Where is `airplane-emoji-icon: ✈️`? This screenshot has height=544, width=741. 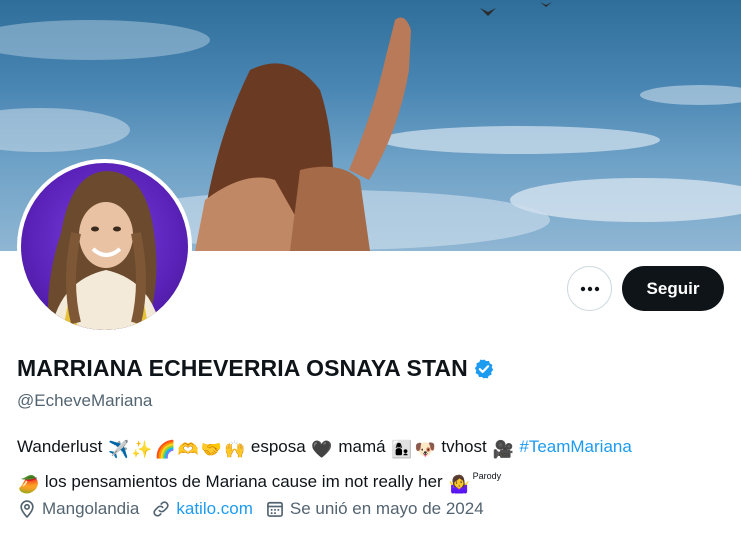 airplane-emoji-icon: ✈️ is located at coordinates (119, 449).